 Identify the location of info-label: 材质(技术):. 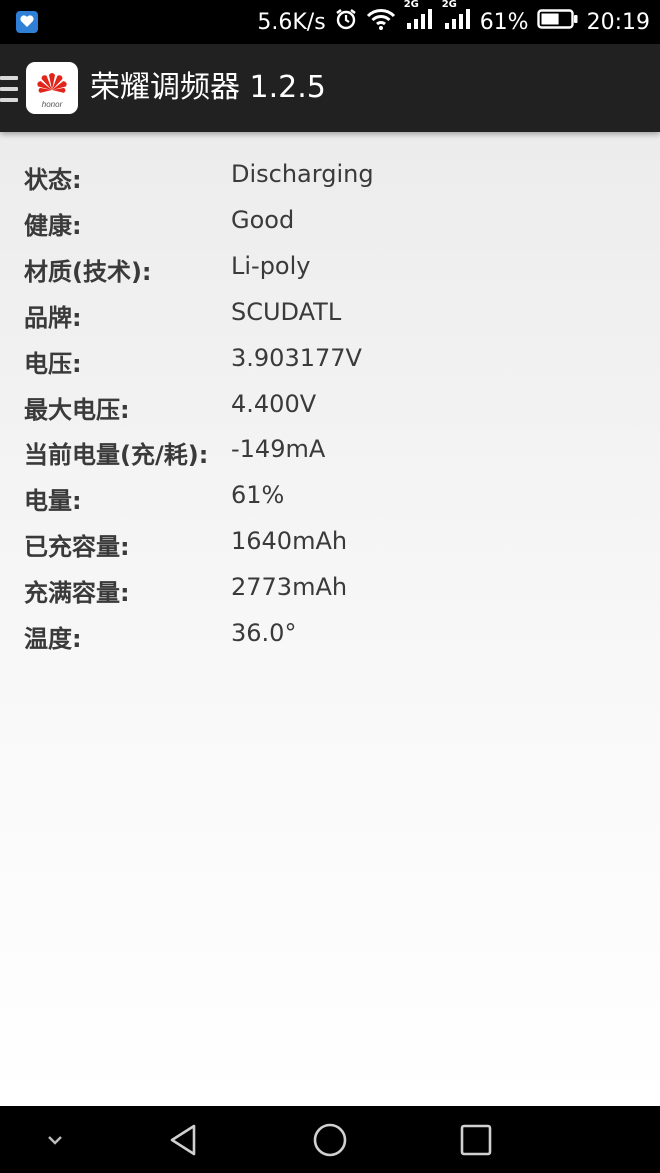
(88, 272).